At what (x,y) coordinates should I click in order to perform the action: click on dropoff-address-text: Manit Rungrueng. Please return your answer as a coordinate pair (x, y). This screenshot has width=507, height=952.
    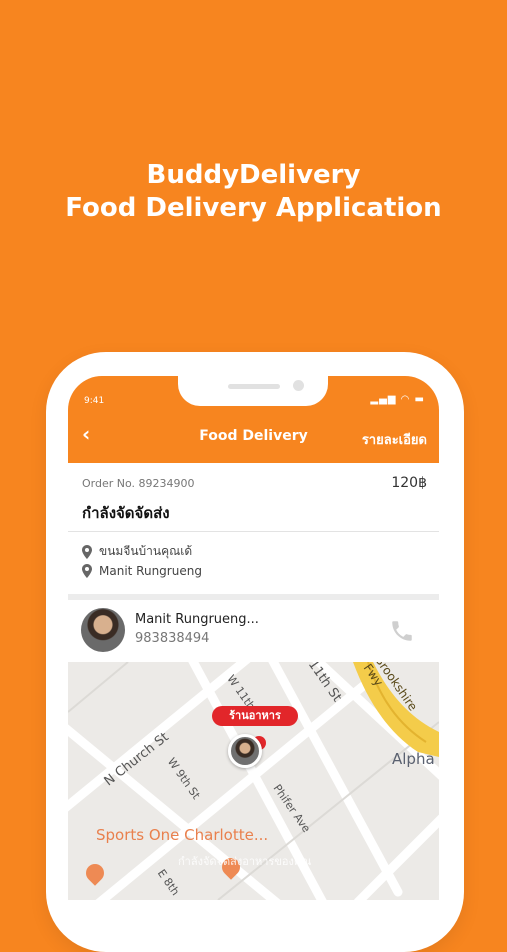
    Looking at the image, I should click on (150, 571).